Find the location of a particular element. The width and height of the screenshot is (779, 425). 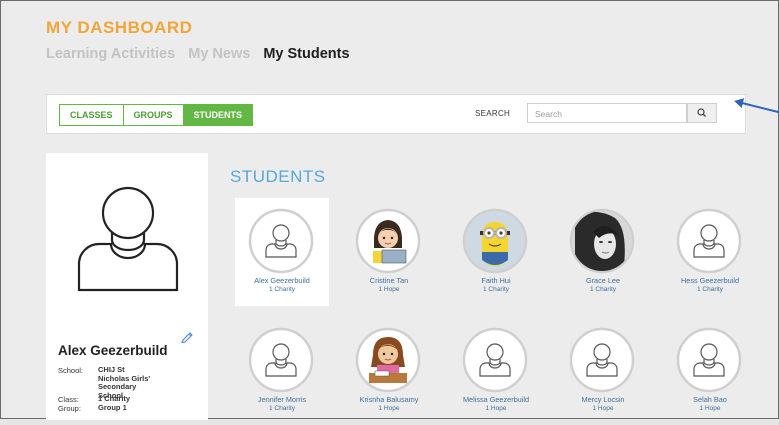

profile-name: Alex Geezerbuild is located at coordinates (113, 350).